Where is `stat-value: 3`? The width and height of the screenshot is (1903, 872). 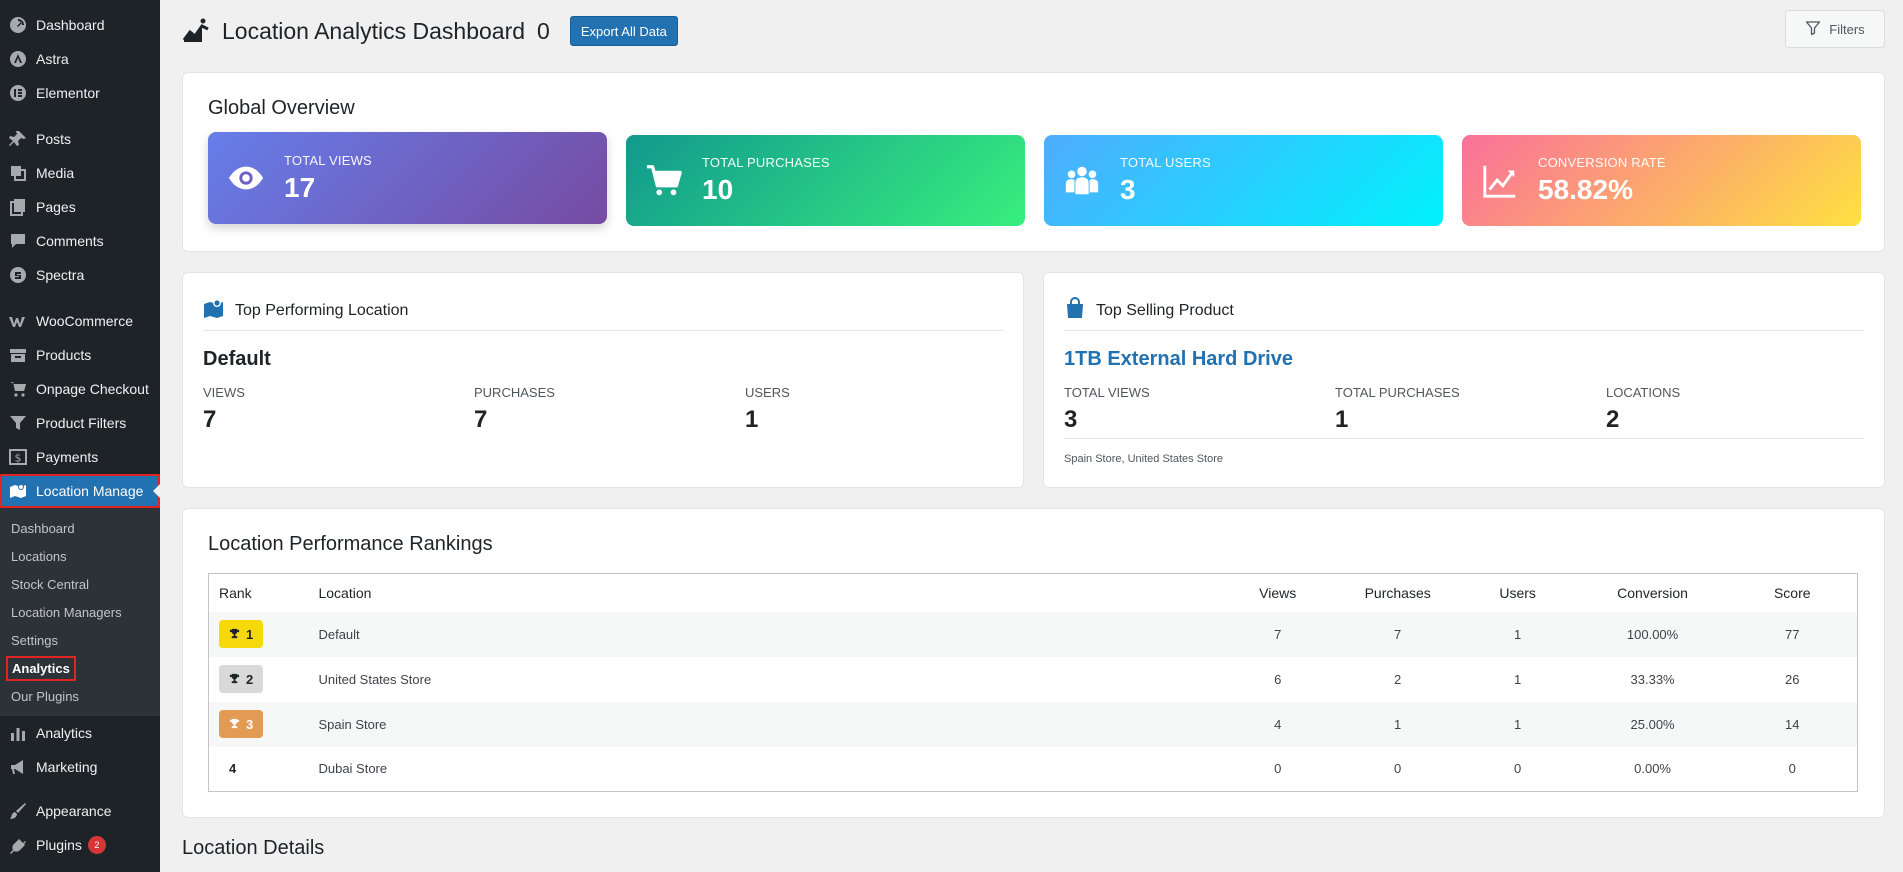 stat-value: 3 is located at coordinates (1128, 189).